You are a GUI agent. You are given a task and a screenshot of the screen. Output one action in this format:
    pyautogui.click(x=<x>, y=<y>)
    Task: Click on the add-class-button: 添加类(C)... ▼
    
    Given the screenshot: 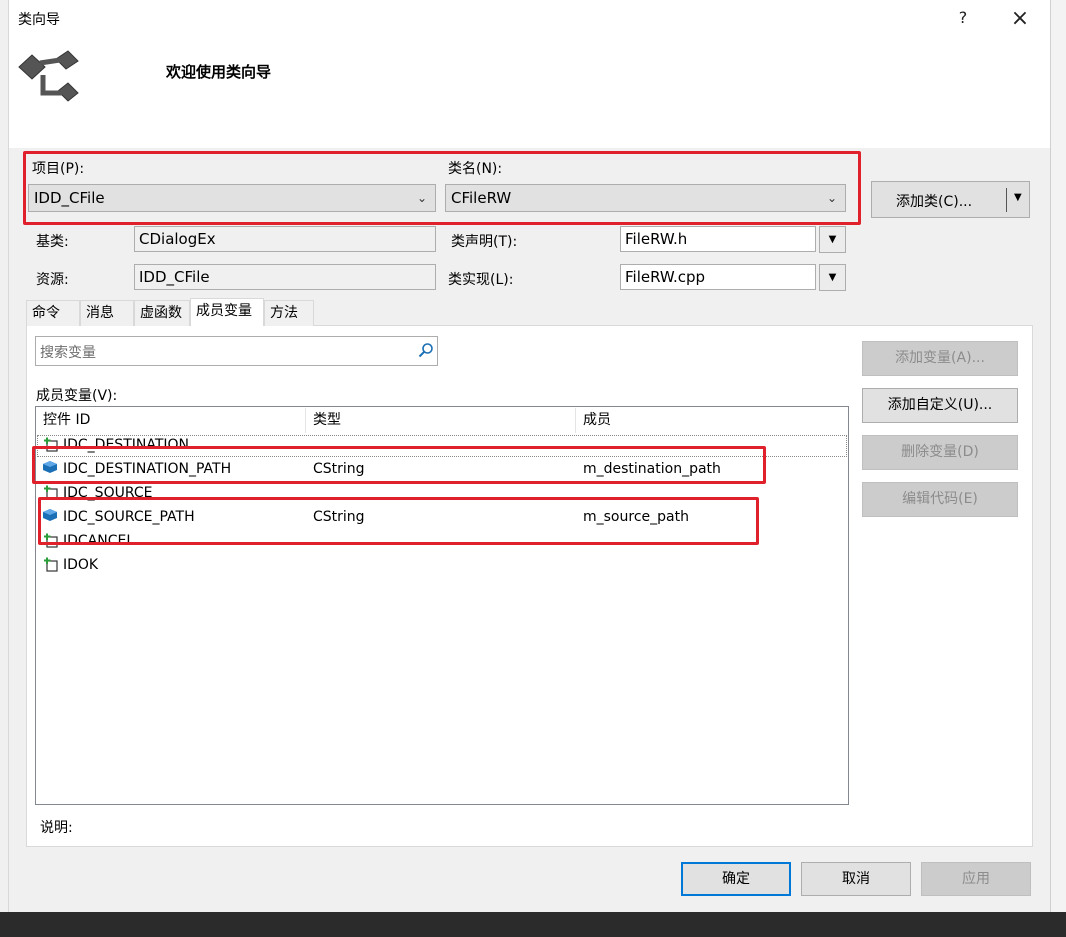 What is the action you would take?
    pyautogui.click(x=950, y=199)
    